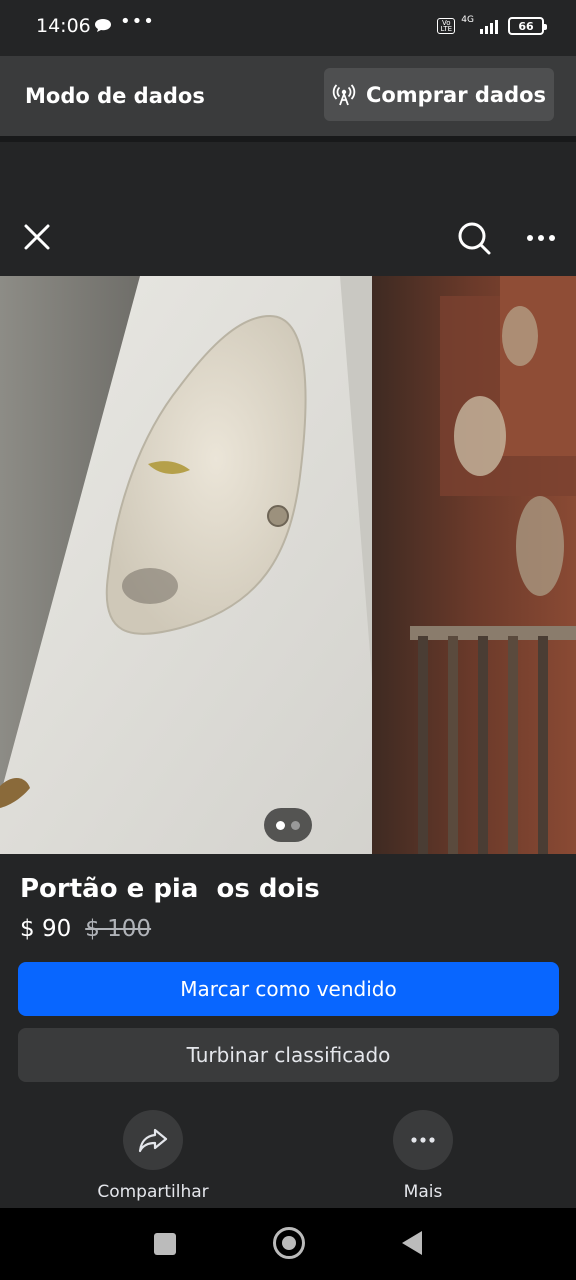 The width and height of the screenshot is (576, 1280). Describe the element at coordinates (46, 929) in the screenshot. I see `price: $ 90` at that location.